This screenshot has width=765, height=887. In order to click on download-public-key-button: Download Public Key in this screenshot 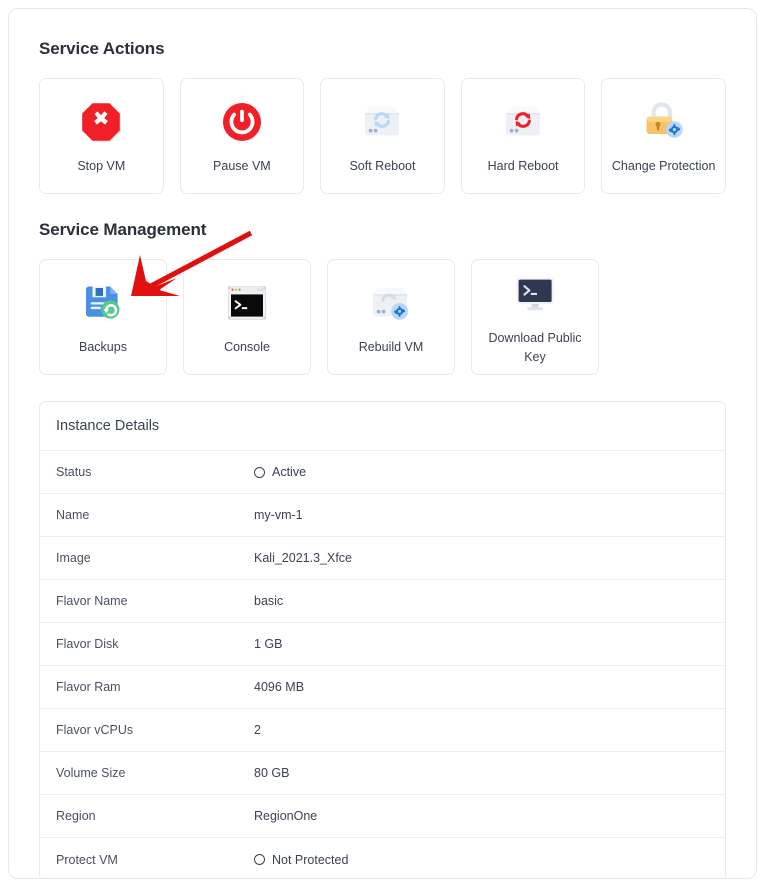, I will do `click(535, 317)`.